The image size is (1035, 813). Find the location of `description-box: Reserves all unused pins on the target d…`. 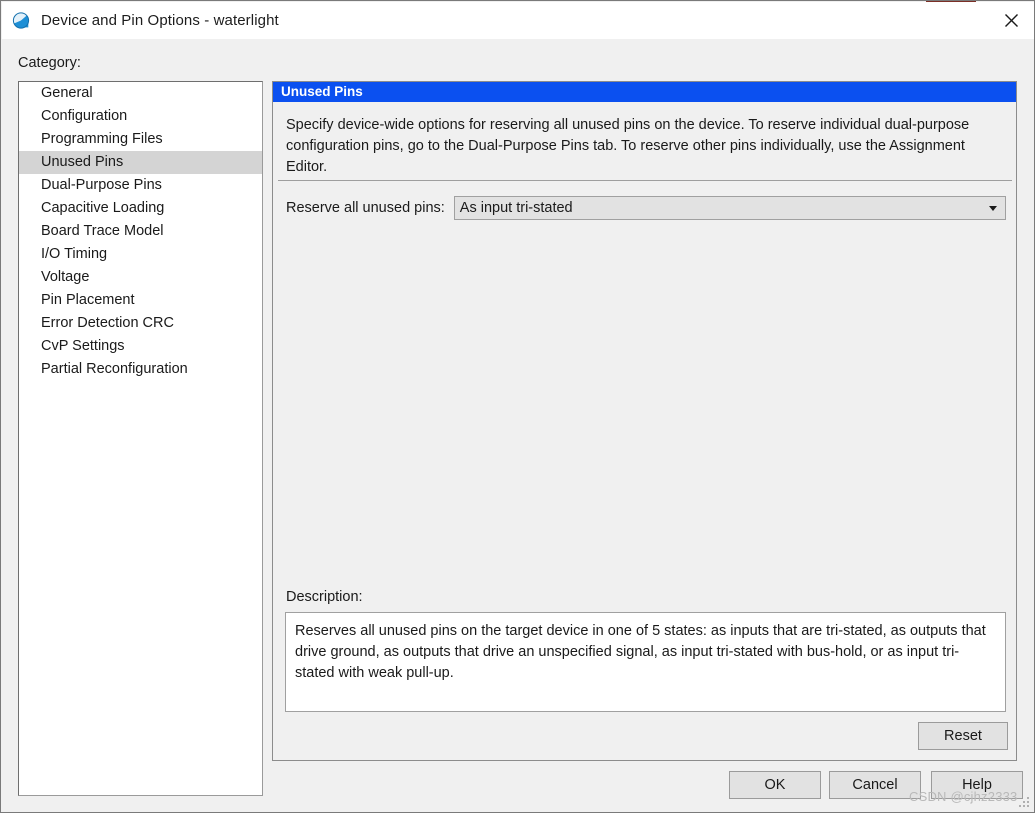

description-box: Reserves all unused pins on the target d… is located at coordinates (645, 662).